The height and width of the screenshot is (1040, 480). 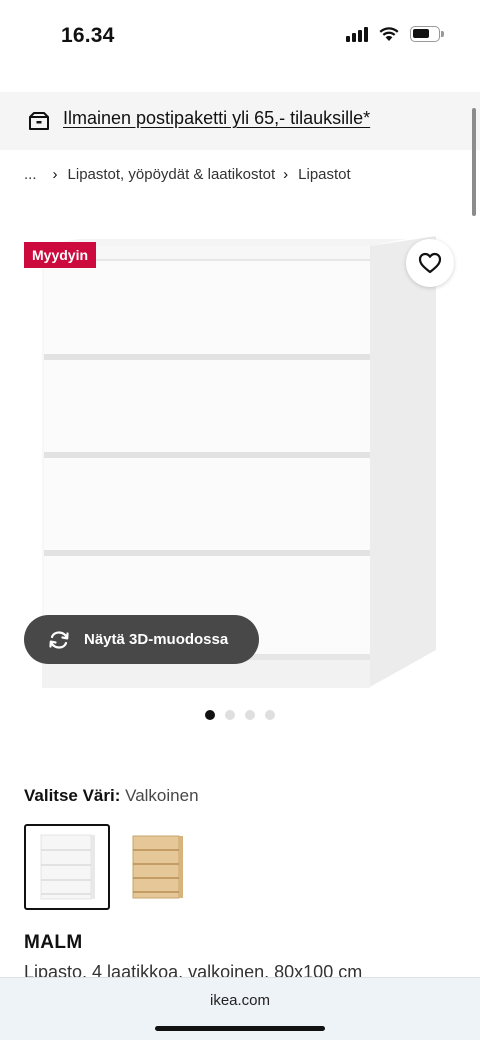 I want to click on browser-bar: ikea.com, so click(x=240, y=1008).